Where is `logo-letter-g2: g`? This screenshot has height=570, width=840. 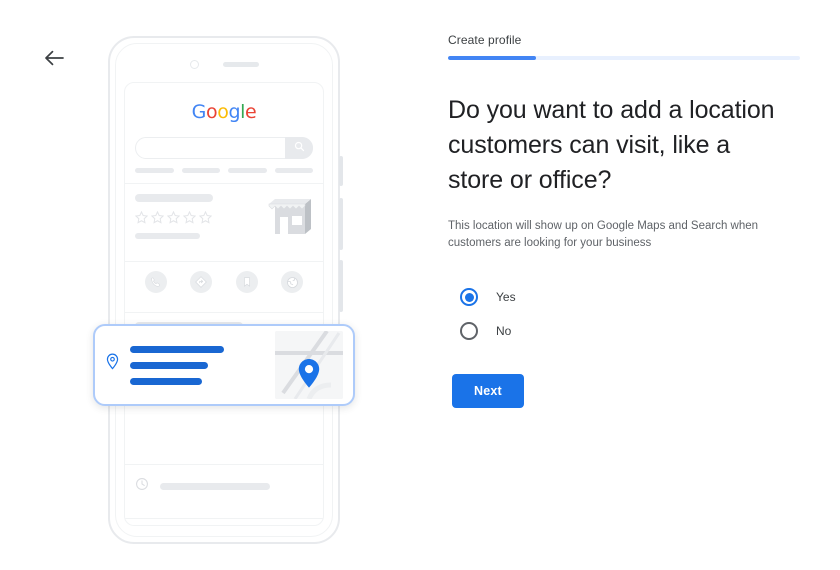 logo-letter-g2: g is located at coordinates (234, 112).